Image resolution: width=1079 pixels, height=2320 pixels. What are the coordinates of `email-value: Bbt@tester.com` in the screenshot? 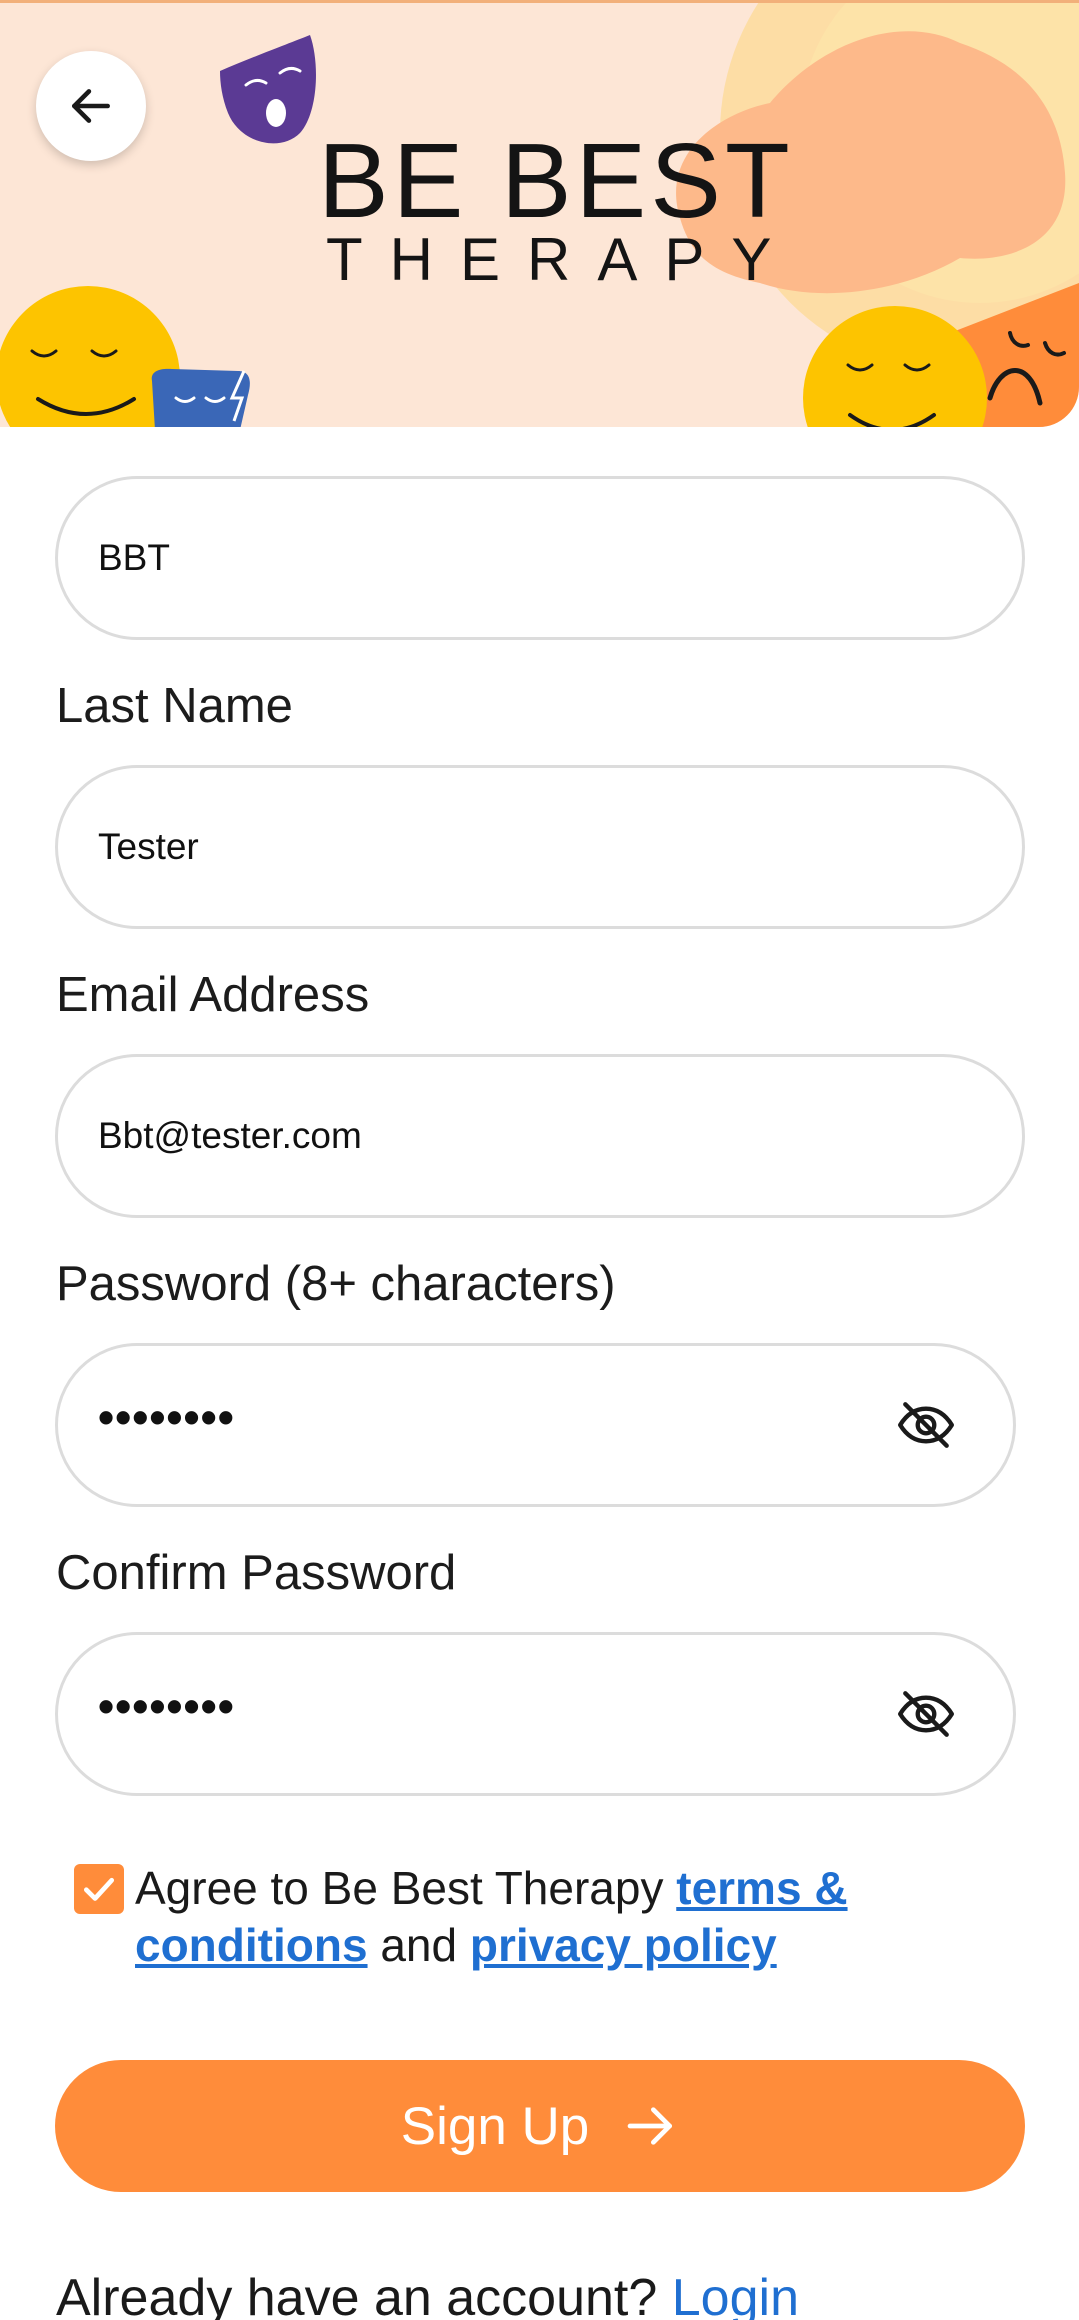 It's located at (230, 1135).